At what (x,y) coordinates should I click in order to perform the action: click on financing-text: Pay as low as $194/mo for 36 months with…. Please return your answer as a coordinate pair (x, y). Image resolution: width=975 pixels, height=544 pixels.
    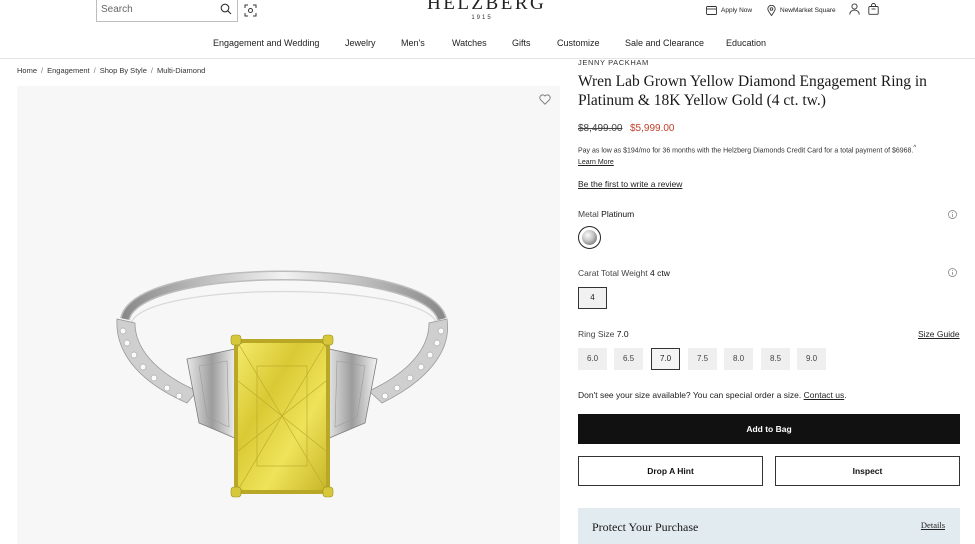
    Looking at the image, I should click on (746, 151).